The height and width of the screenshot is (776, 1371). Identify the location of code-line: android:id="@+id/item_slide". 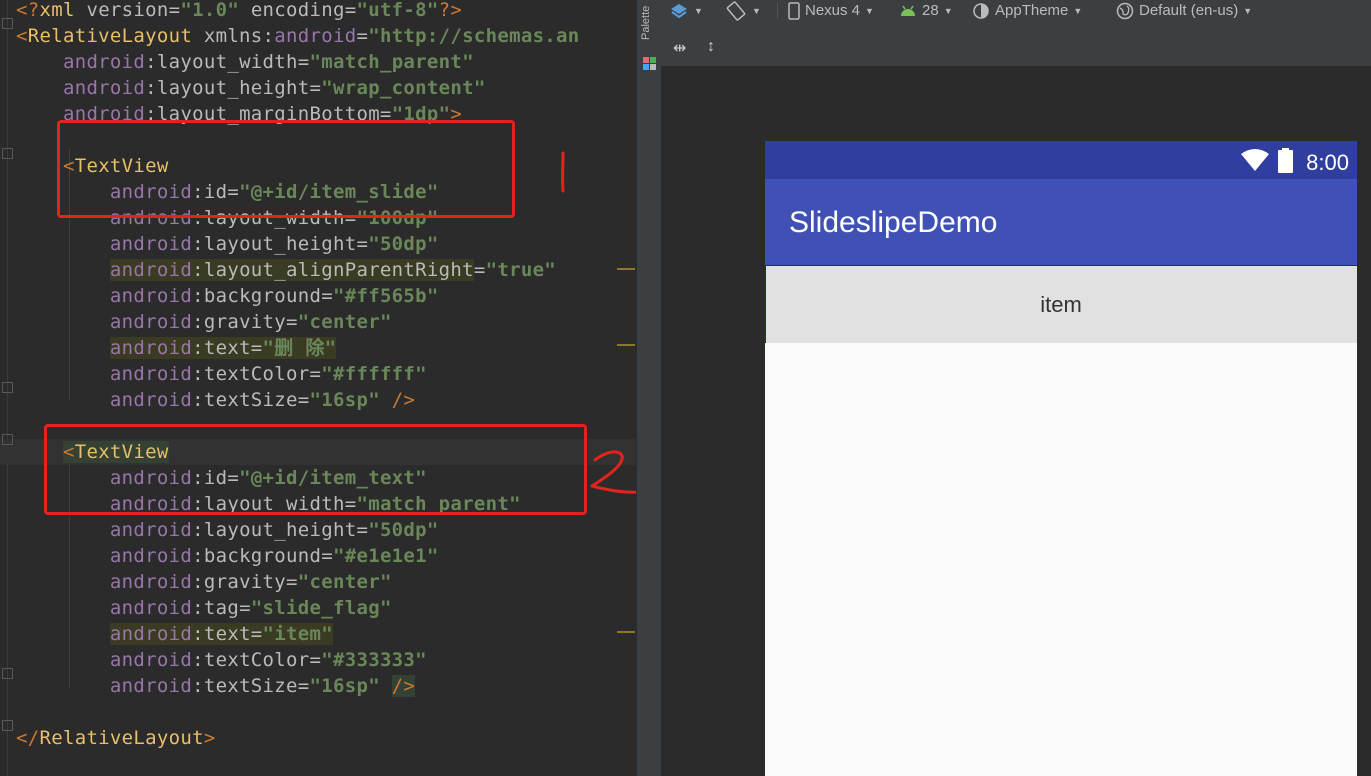
(318, 192).